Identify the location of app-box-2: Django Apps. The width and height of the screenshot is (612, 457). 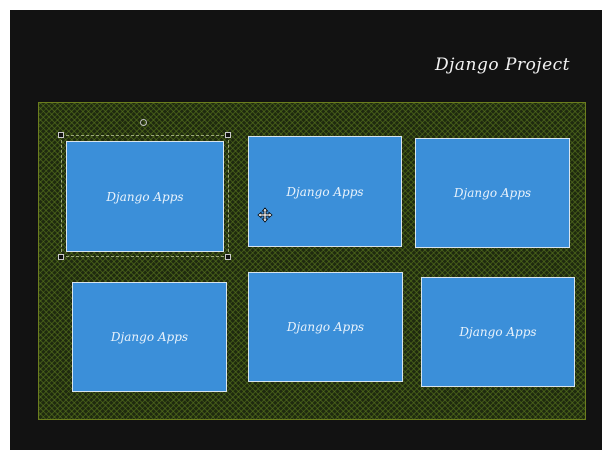
(325, 191).